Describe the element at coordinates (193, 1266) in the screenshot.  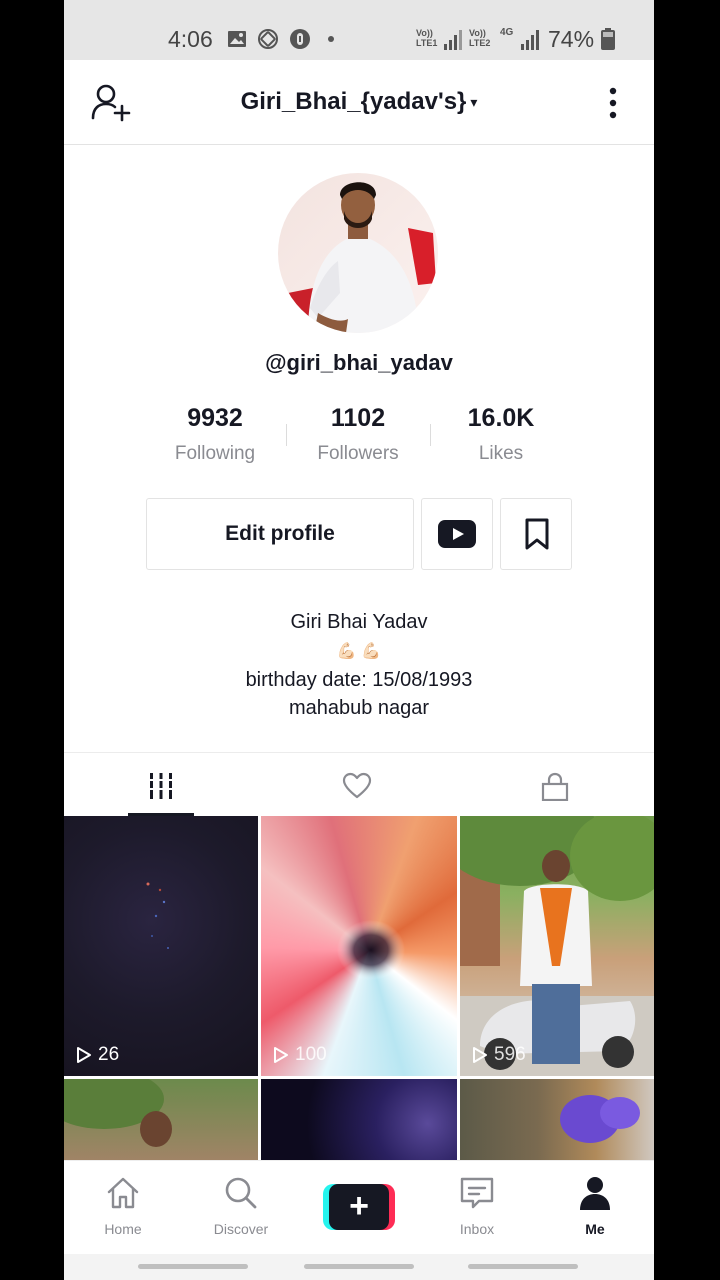
I see `system-nav-back` at that location.